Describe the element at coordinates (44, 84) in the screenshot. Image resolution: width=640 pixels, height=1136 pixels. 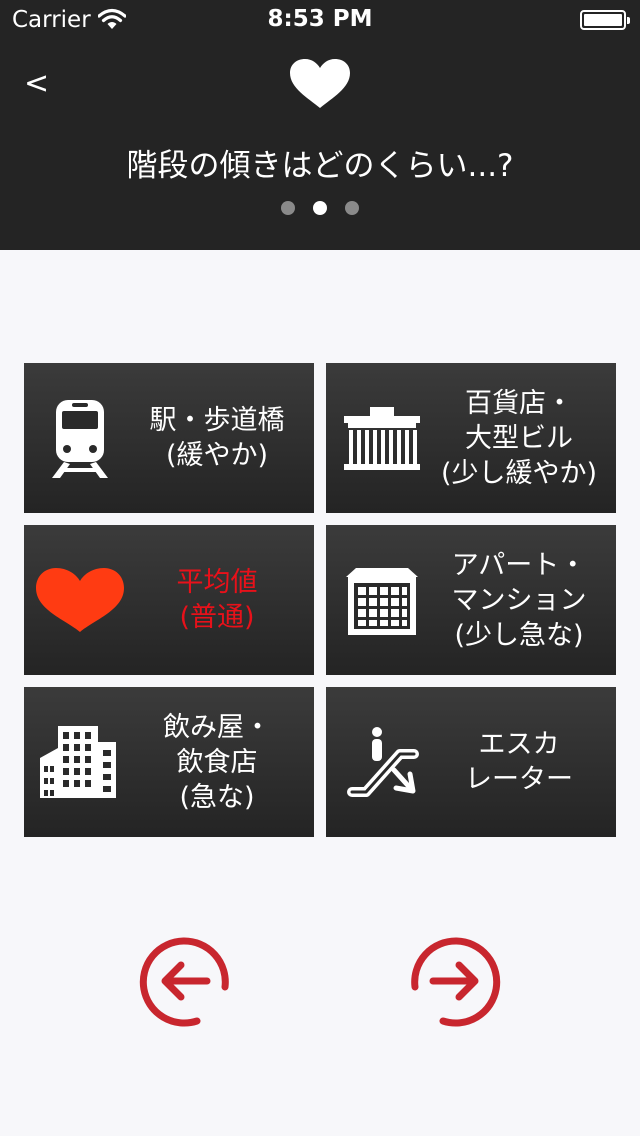
I see `back-button: <` at that location.